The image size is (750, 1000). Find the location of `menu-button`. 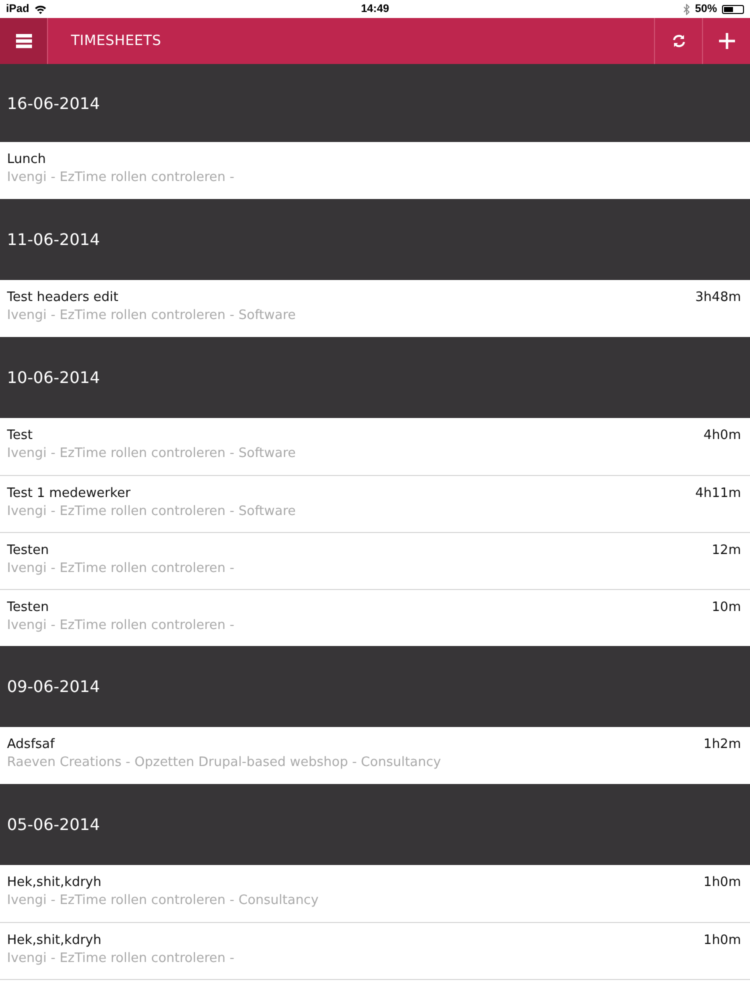

menu-button is located at coordinates (24, 41).